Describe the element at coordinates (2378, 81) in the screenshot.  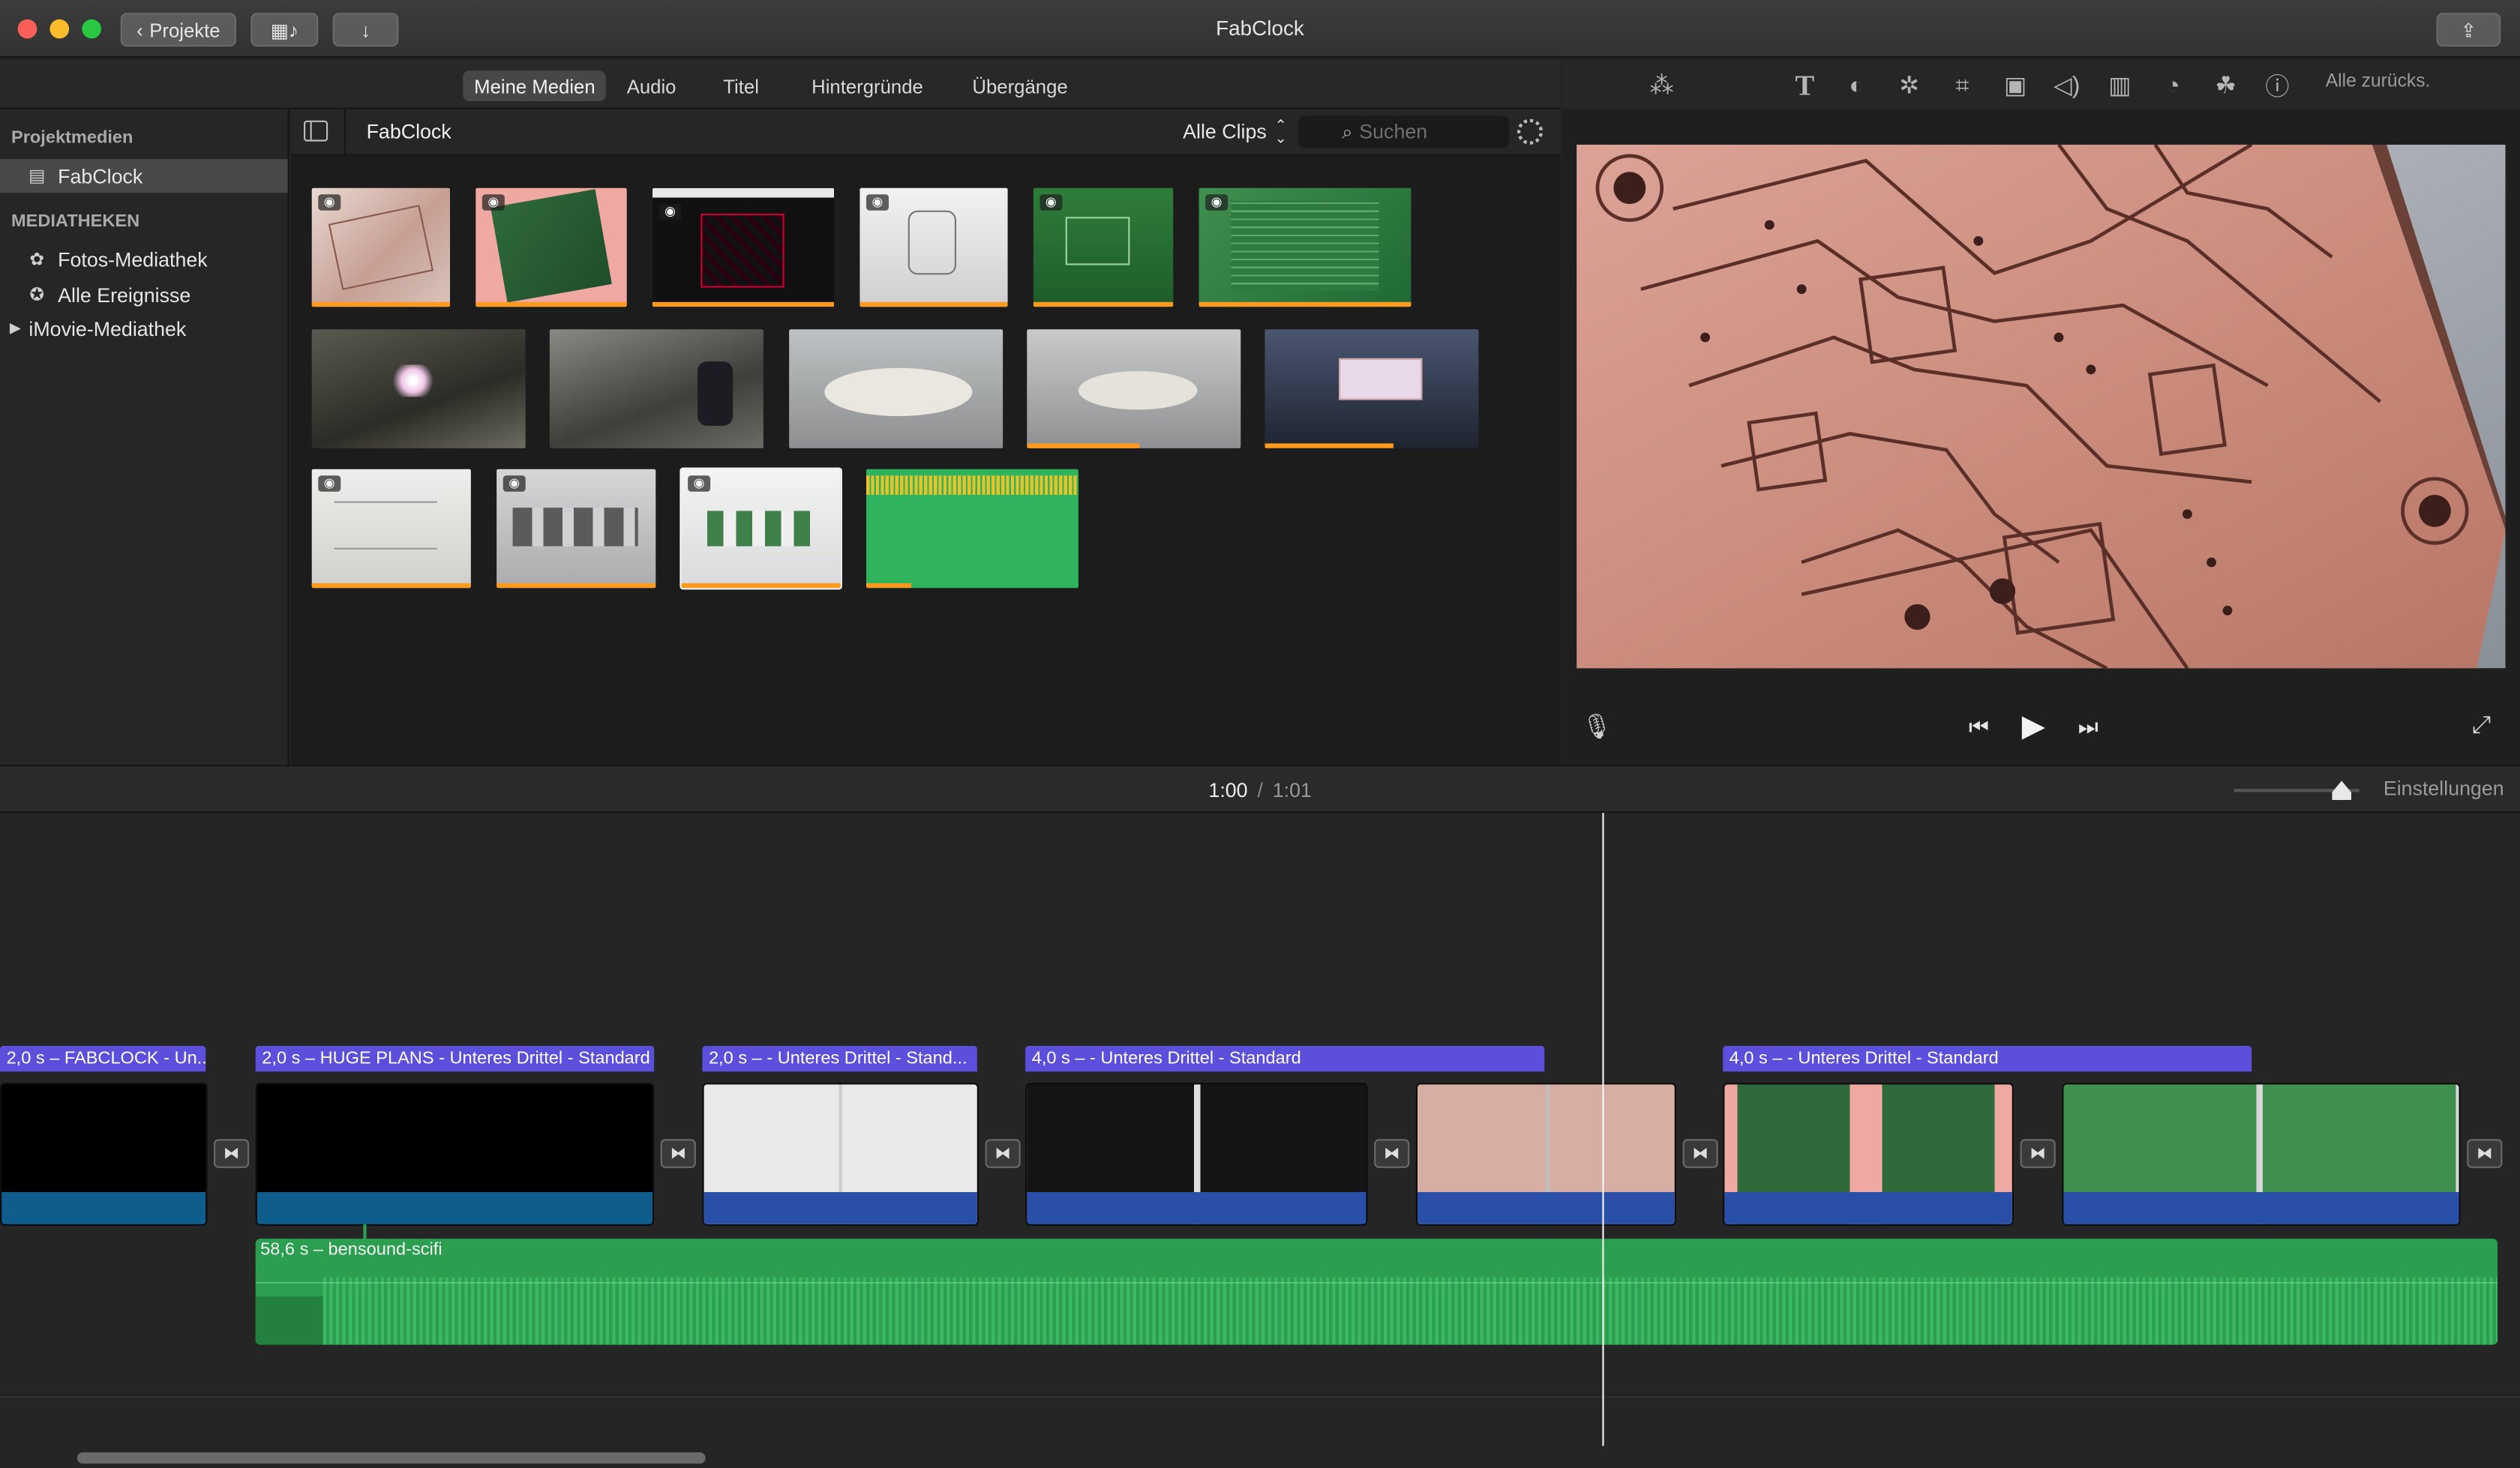
I see `reset-all-button: Alle zurücks.` at that location.